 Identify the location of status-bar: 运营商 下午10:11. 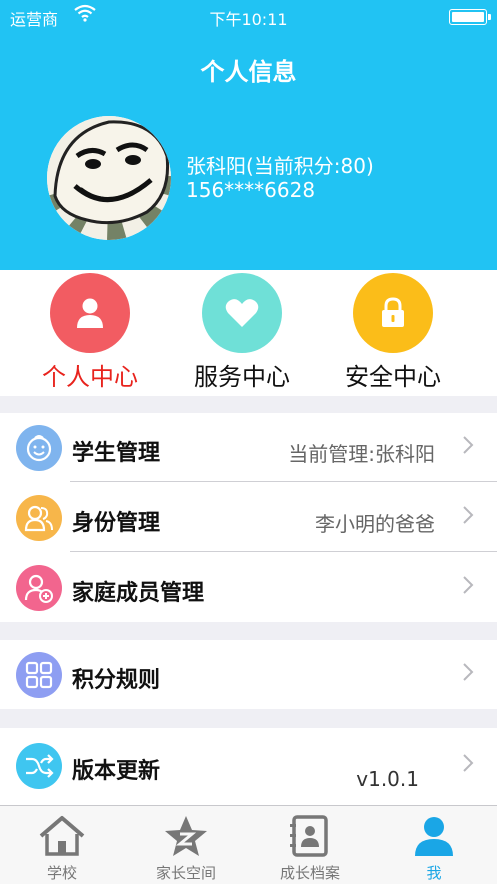
(248, 17).